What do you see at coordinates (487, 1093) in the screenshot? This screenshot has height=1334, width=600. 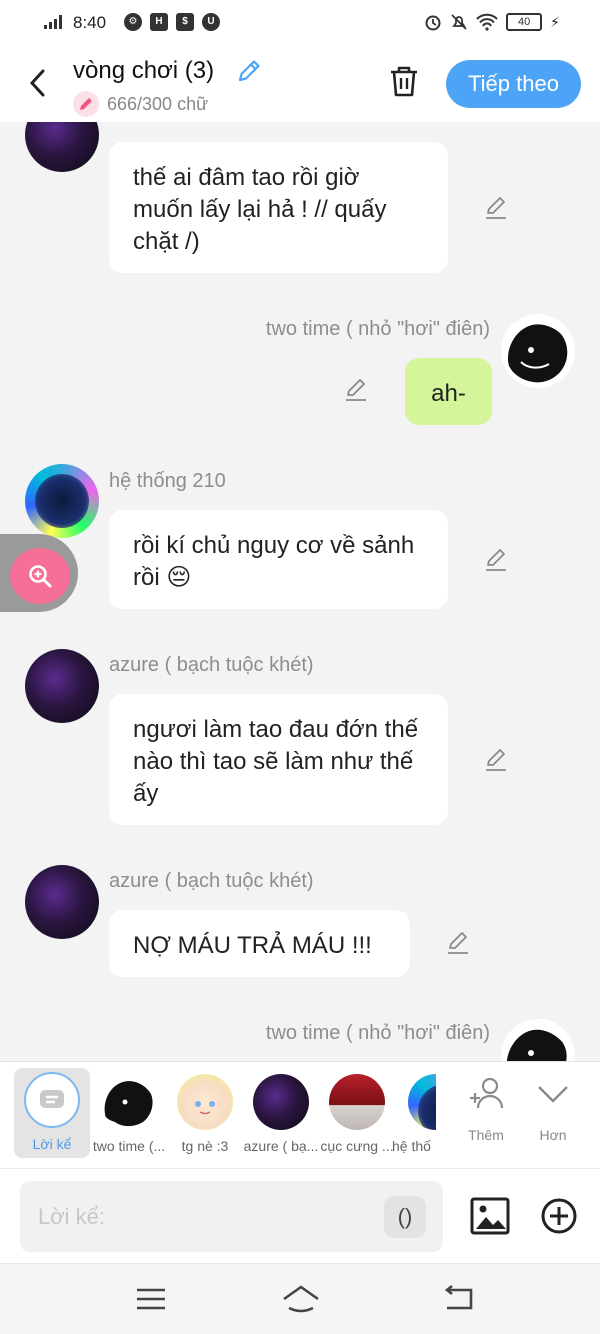 I see `add-person-icon` at bounding box center [487, 1093].